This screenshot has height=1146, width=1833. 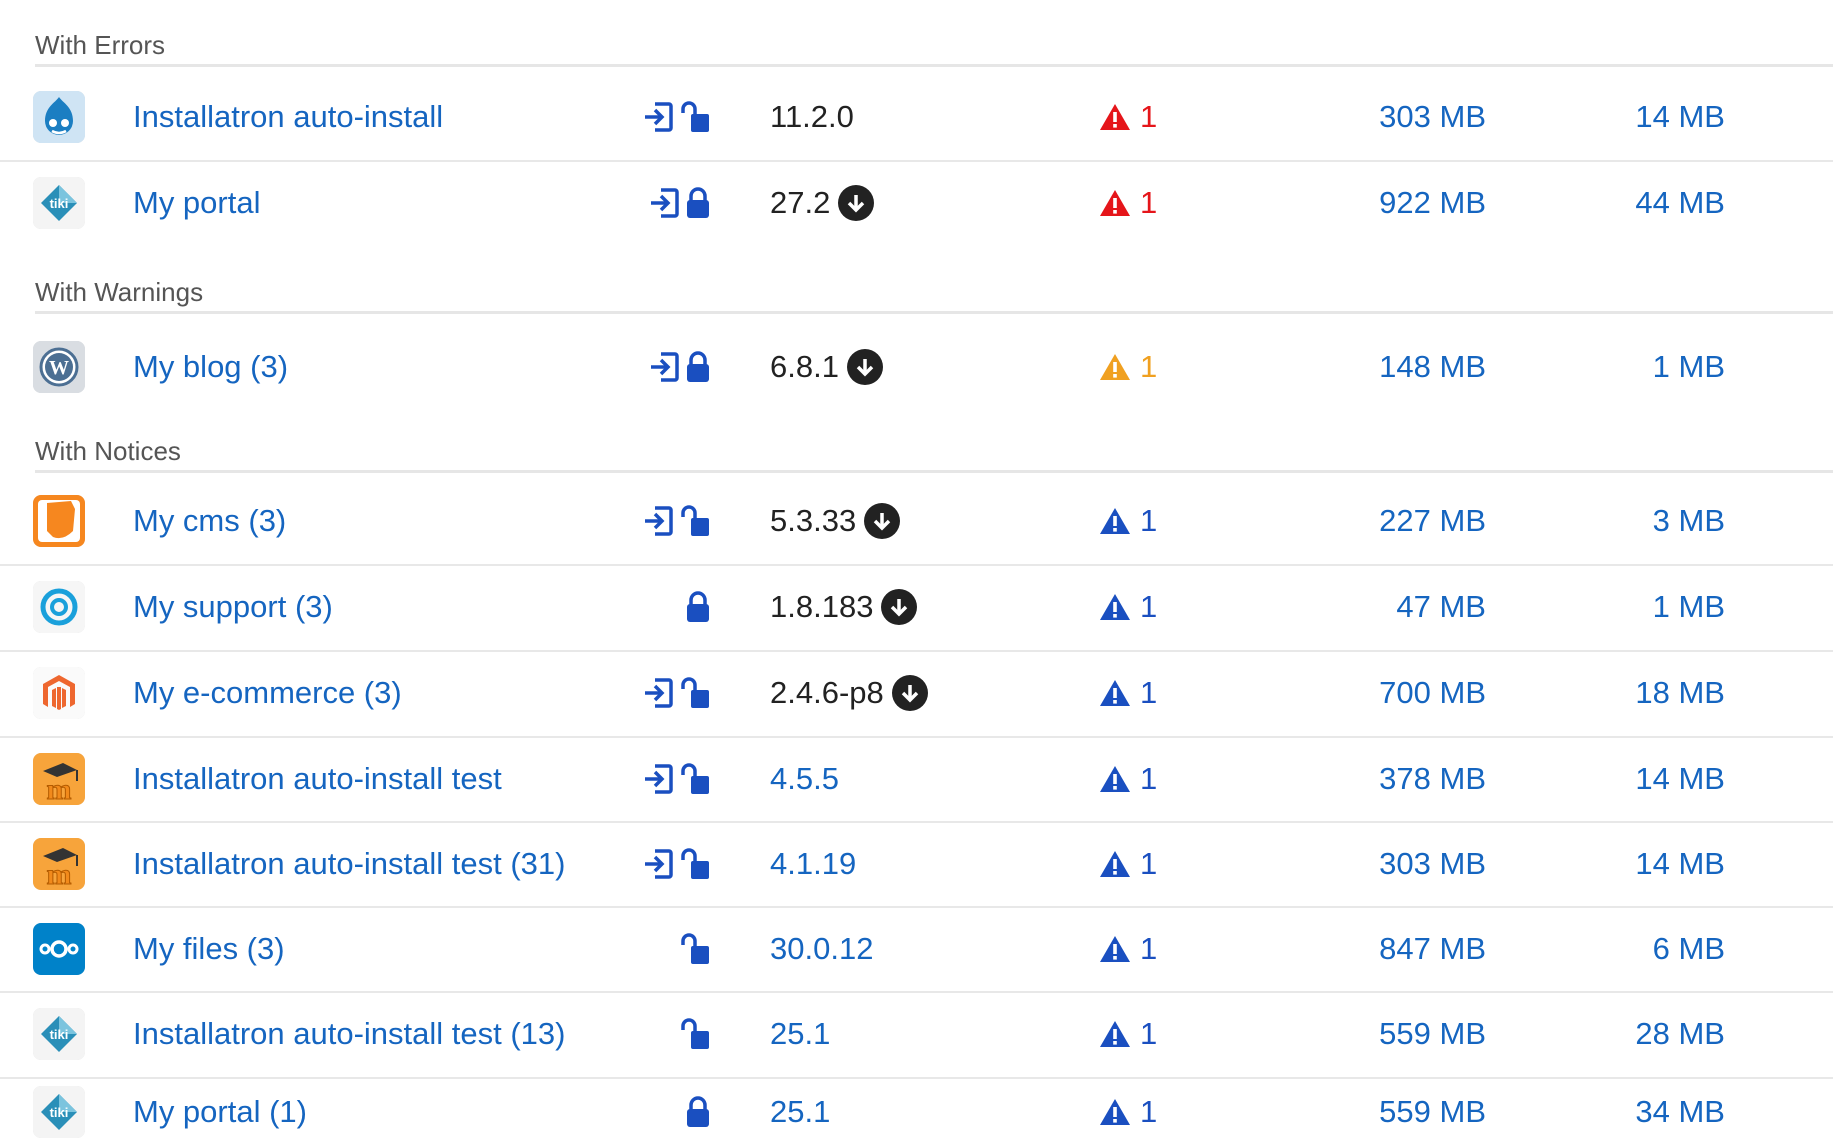 I want to click on version-cell: 30.0.12, so click(x=821, y=948).